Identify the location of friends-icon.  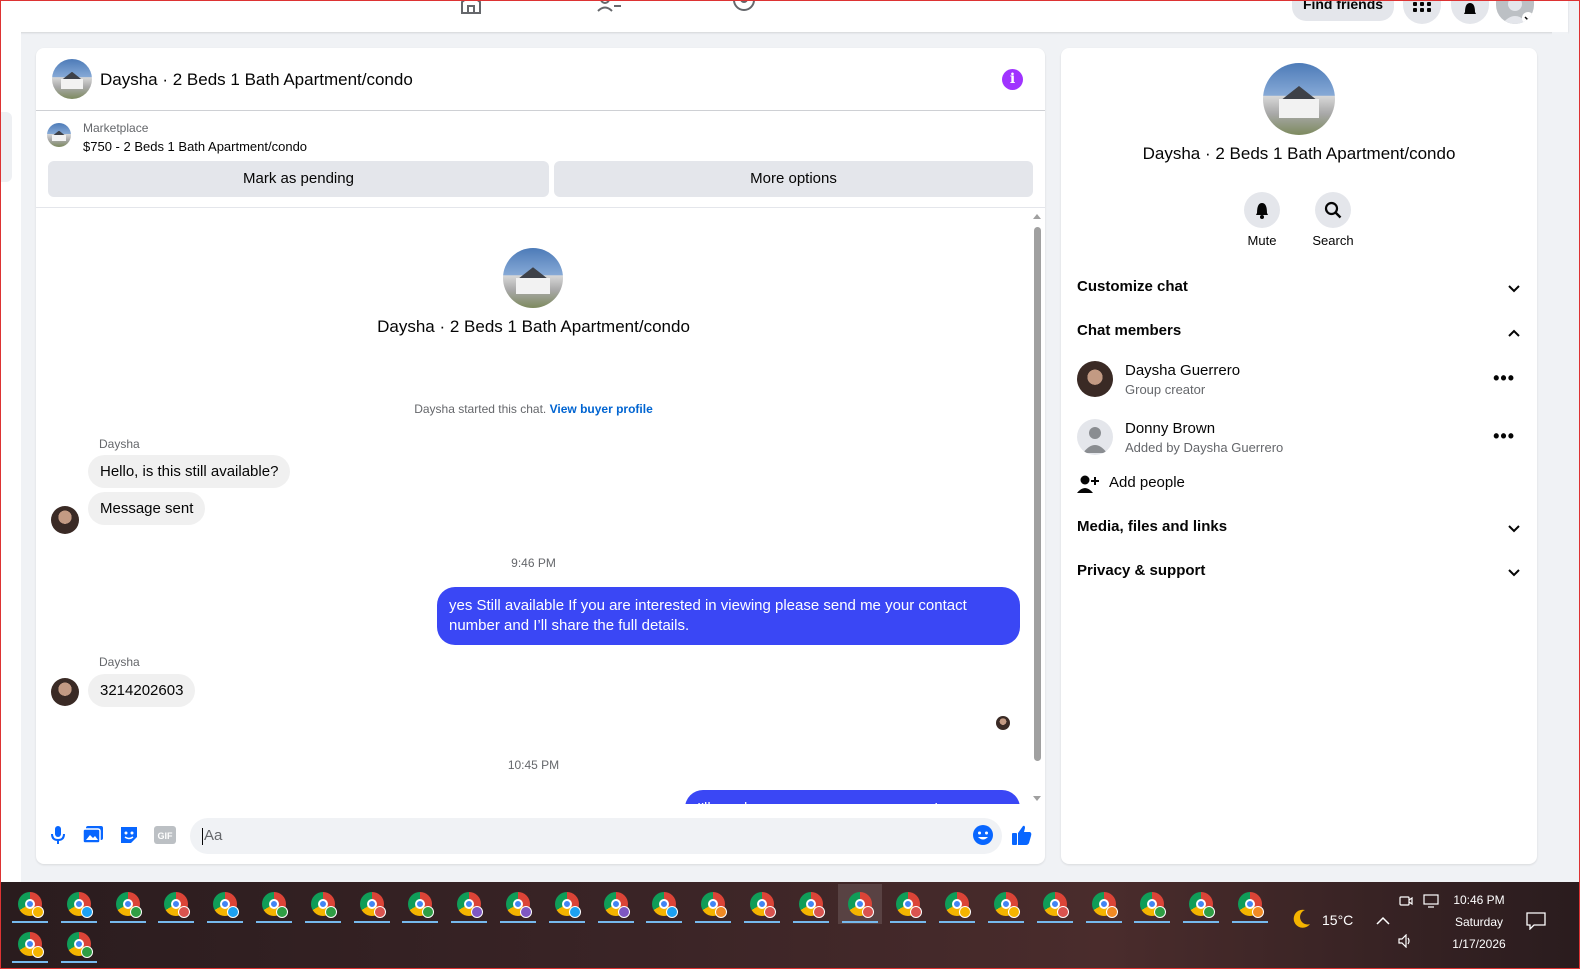
(609, 8).